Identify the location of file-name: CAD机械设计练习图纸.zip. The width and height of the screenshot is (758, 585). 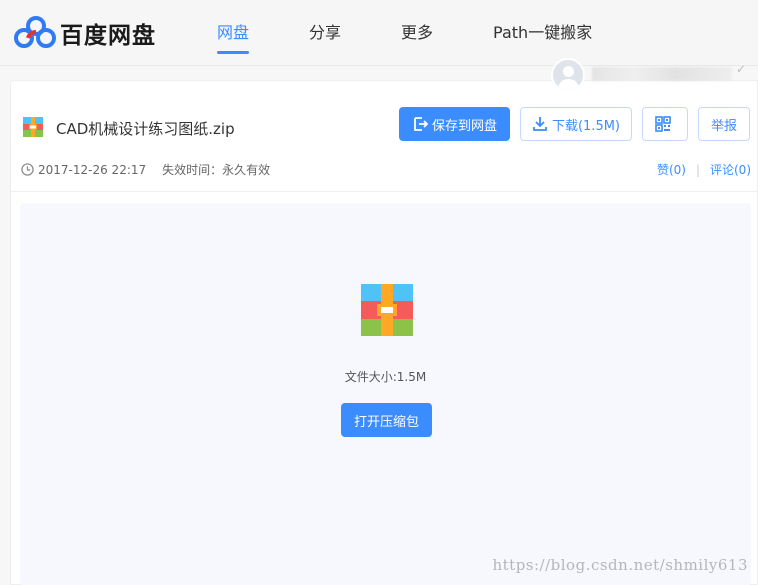
(145, 129).